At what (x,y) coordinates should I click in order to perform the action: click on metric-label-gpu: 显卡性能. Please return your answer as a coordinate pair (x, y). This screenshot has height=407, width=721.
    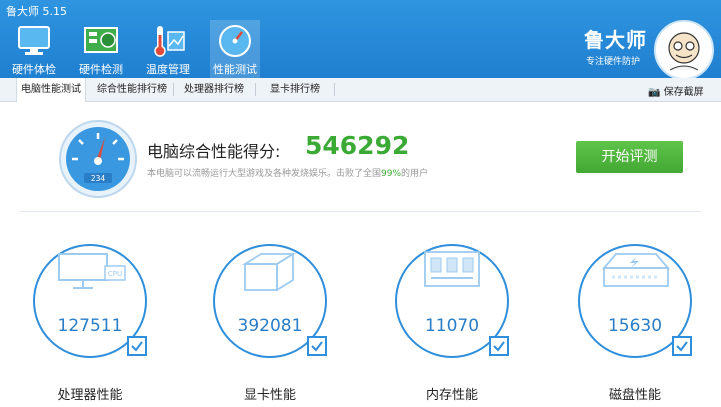
    Looking at the image, I should click on (269, 395).